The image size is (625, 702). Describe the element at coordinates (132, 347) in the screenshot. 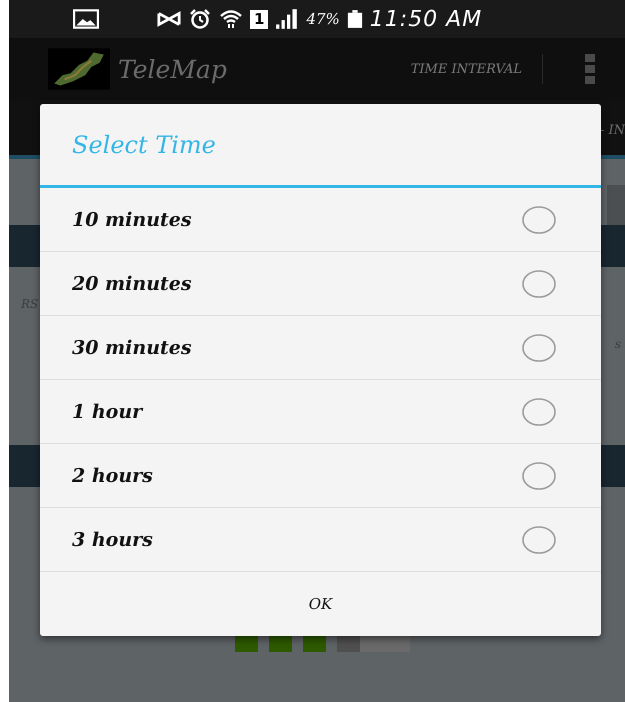

I see `option-label: 30 minutes` at that location.